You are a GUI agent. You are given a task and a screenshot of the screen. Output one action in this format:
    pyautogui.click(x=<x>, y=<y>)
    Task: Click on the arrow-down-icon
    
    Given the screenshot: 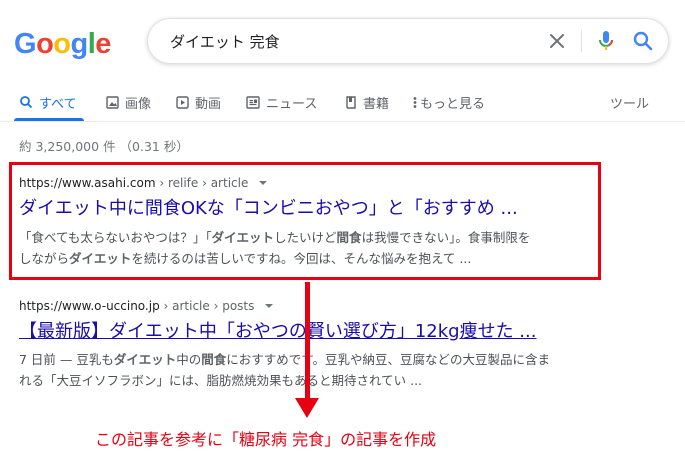 What is the action you would take?
    pyautogui.click(x=307, y=408)
    